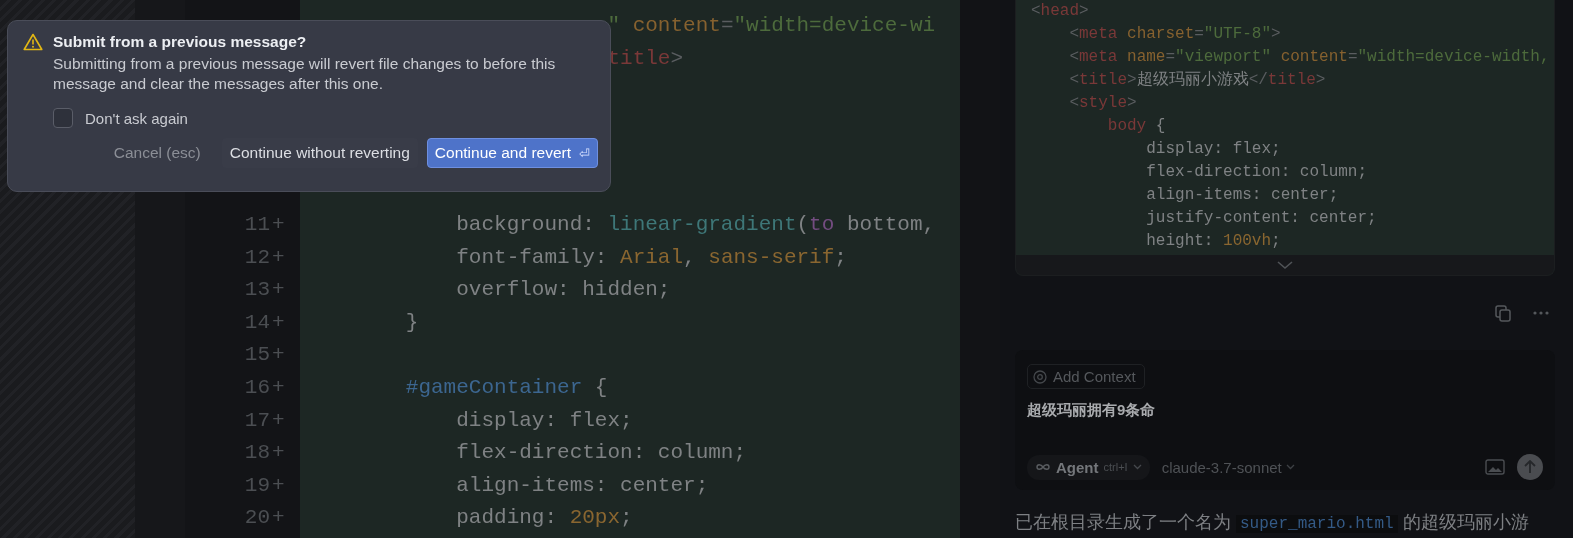 This screenshot has width=1573, height=538. Describe the element at coordinates (412, 322) in the screenshot. I see `code-line: }` at that location.